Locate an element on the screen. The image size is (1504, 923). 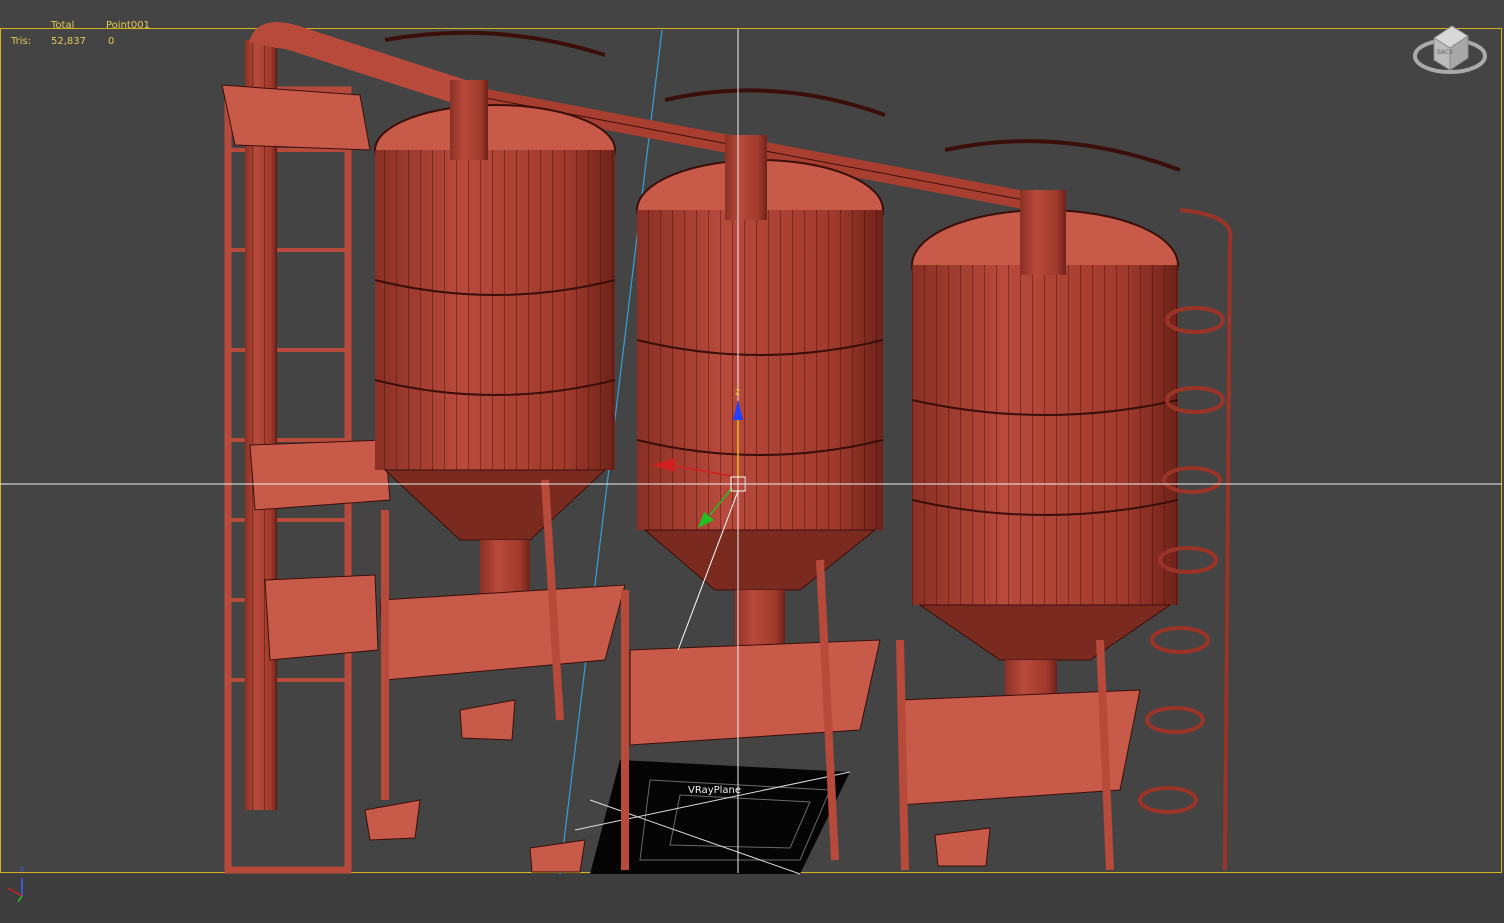
stats-header-object: Point001 is located at coordinates (128, 25).